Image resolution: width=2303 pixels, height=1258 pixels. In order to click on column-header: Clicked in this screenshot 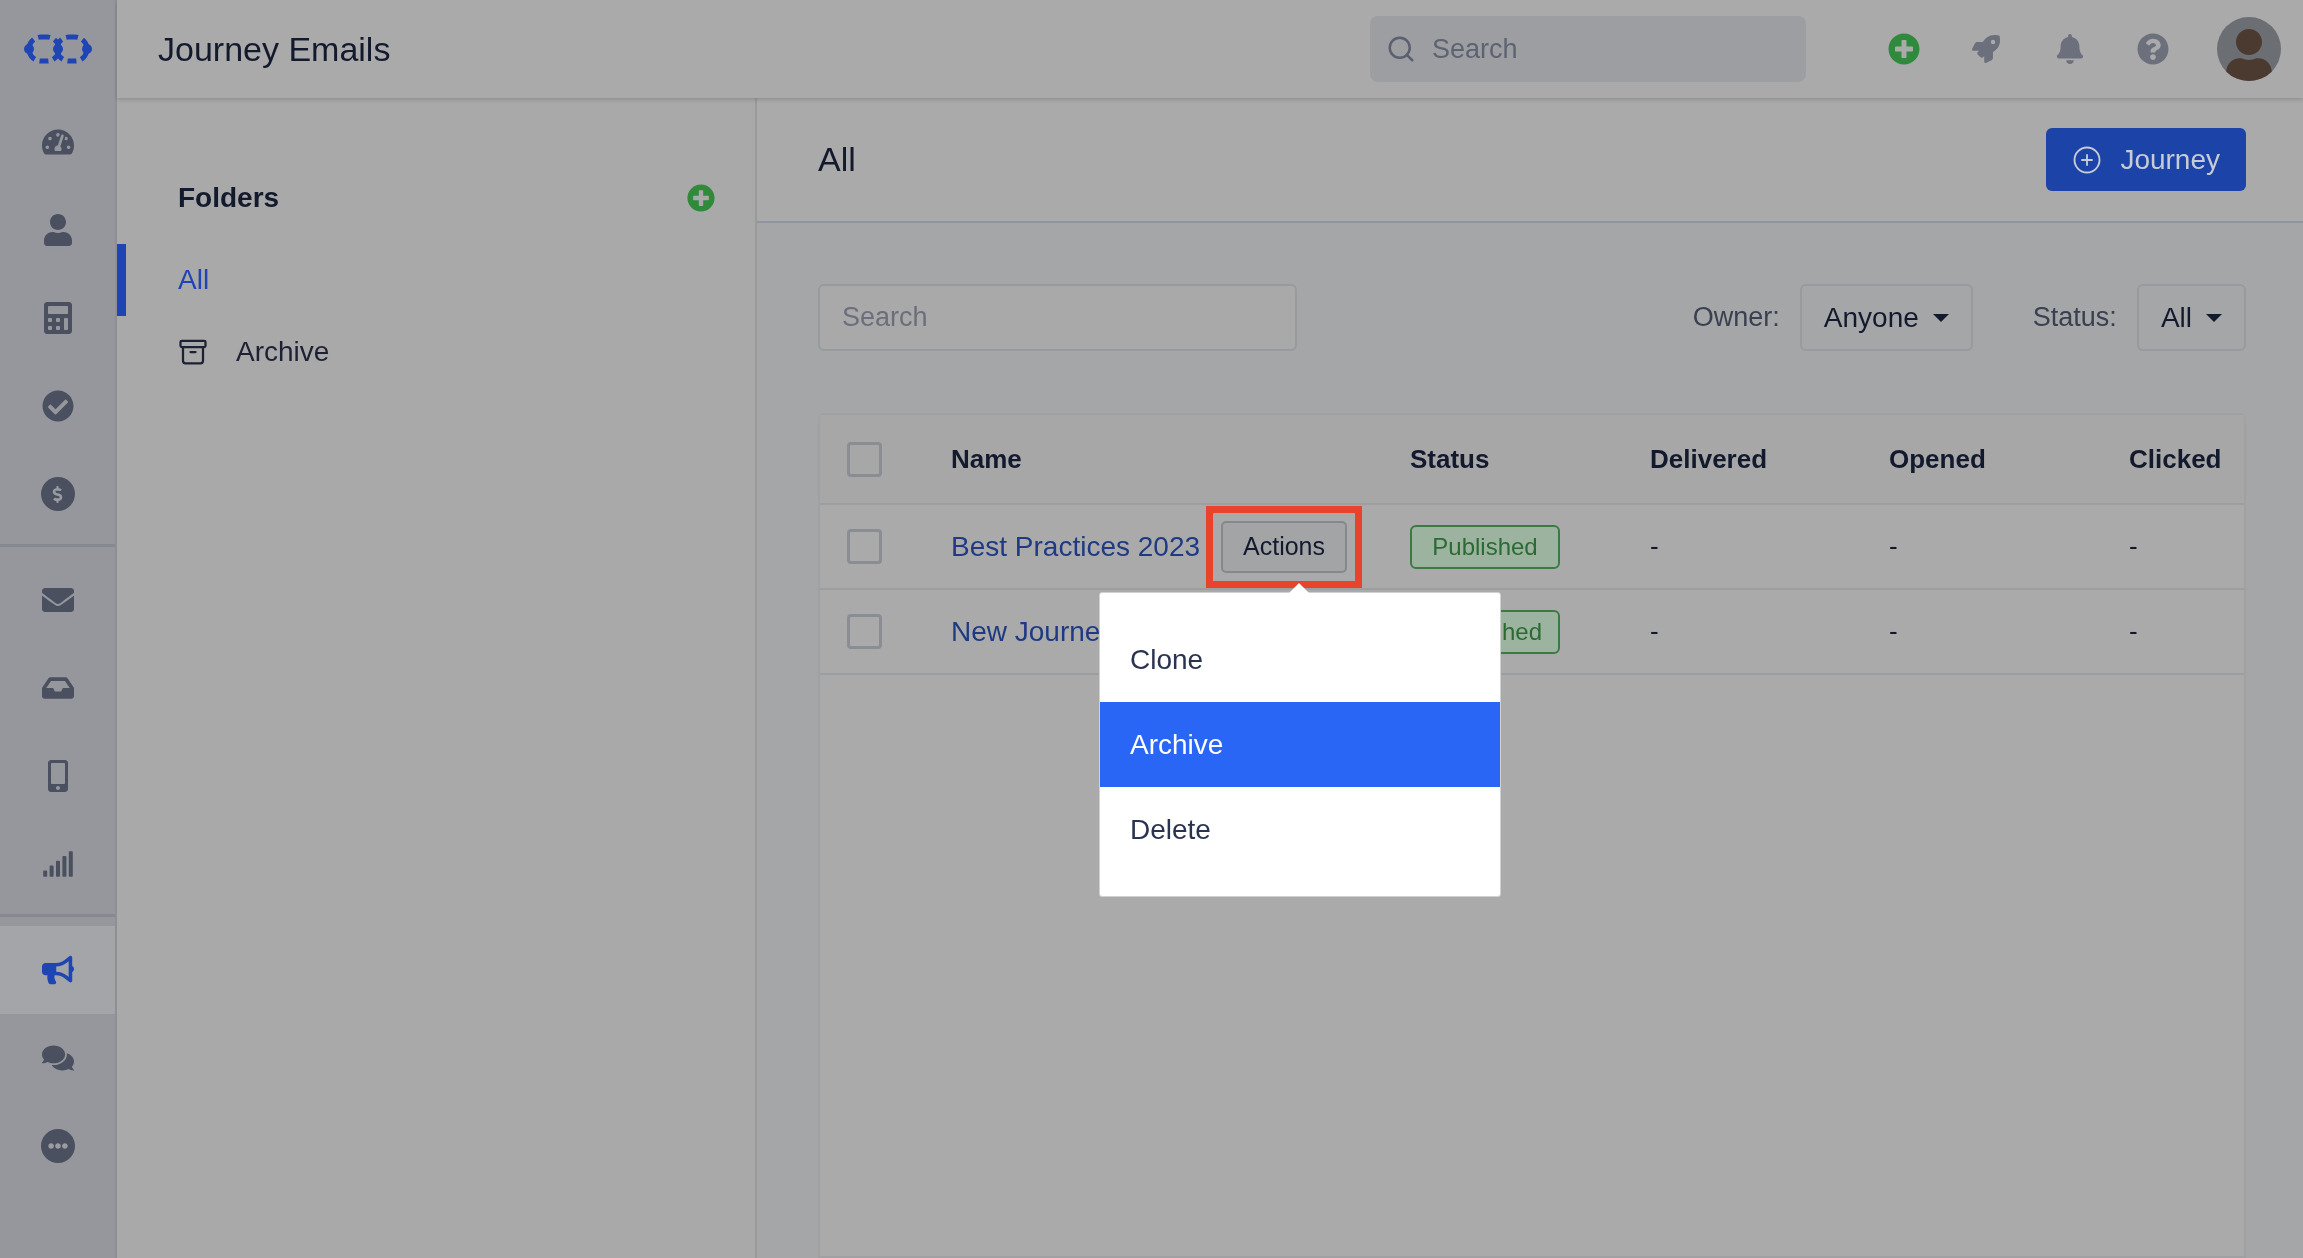, I will do `click(2175, 458)`.